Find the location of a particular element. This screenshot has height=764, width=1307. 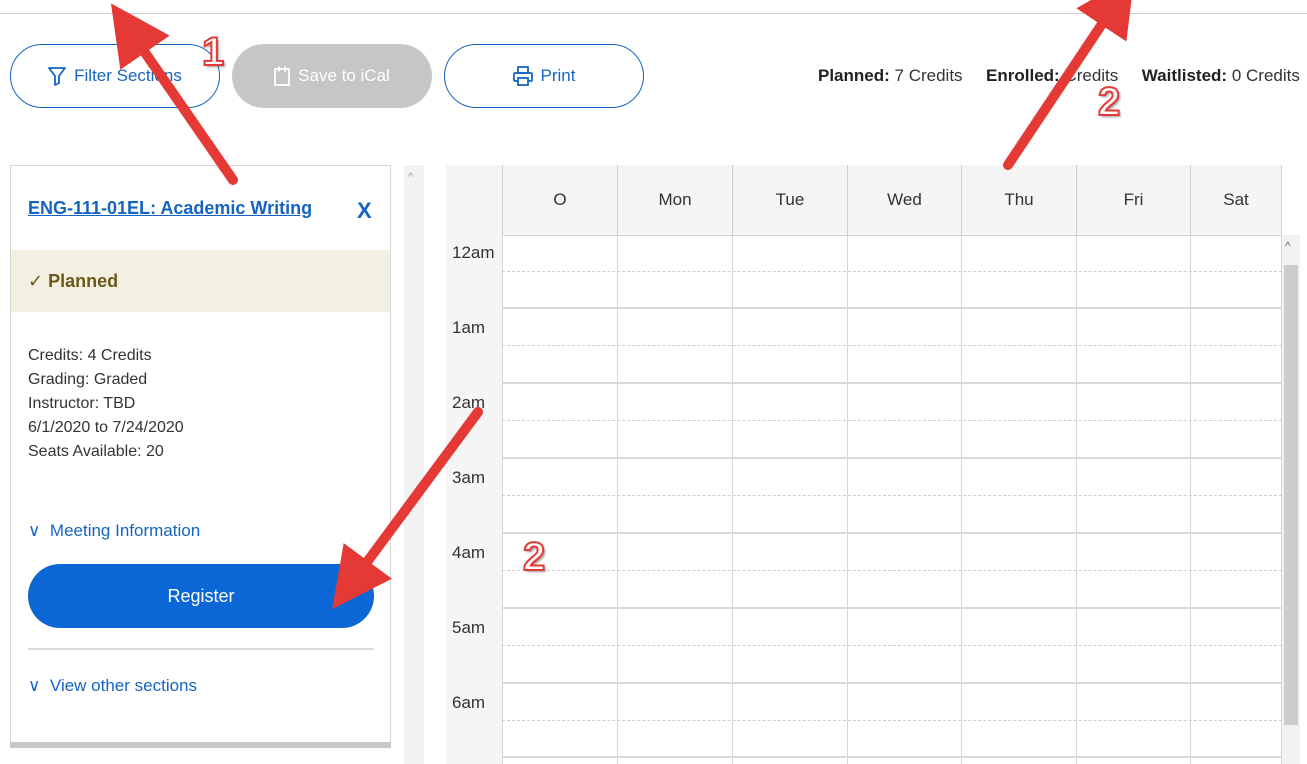

top-divider is located at coordinates (653, 13).